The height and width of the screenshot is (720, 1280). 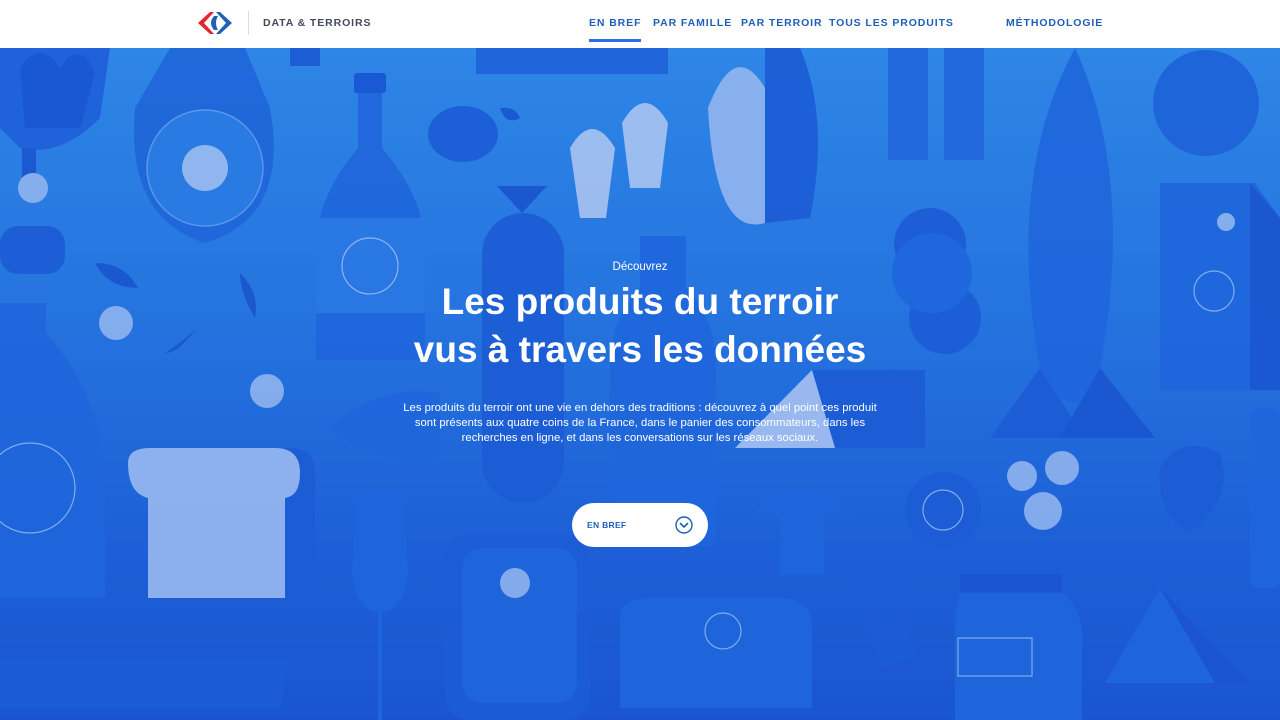 I want to click on carrefour-logo, so click(x=215, y=23).